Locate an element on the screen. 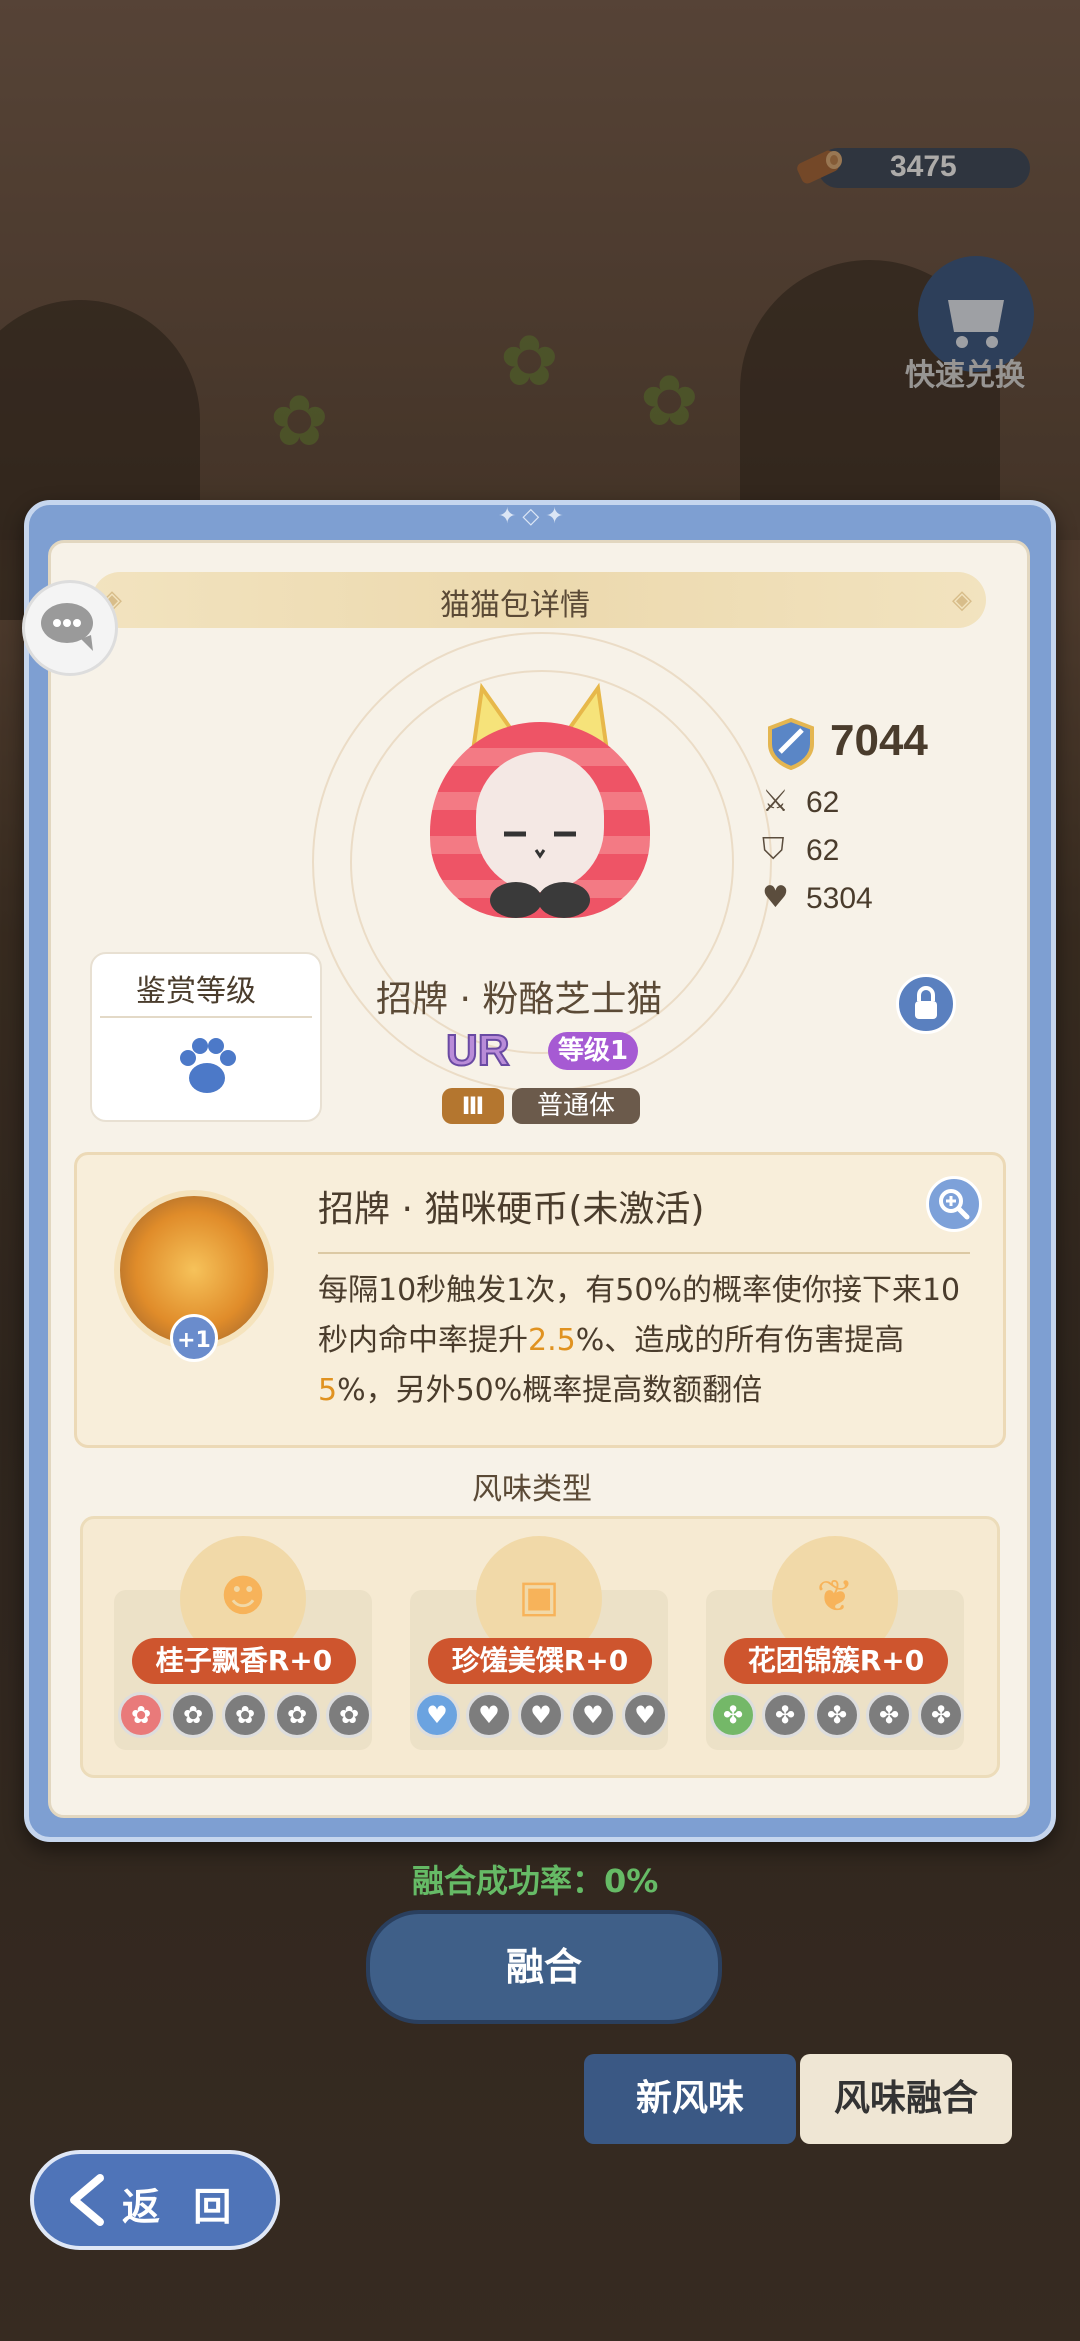  fuse-button: 融合 is located at coordinates (544, 1967).